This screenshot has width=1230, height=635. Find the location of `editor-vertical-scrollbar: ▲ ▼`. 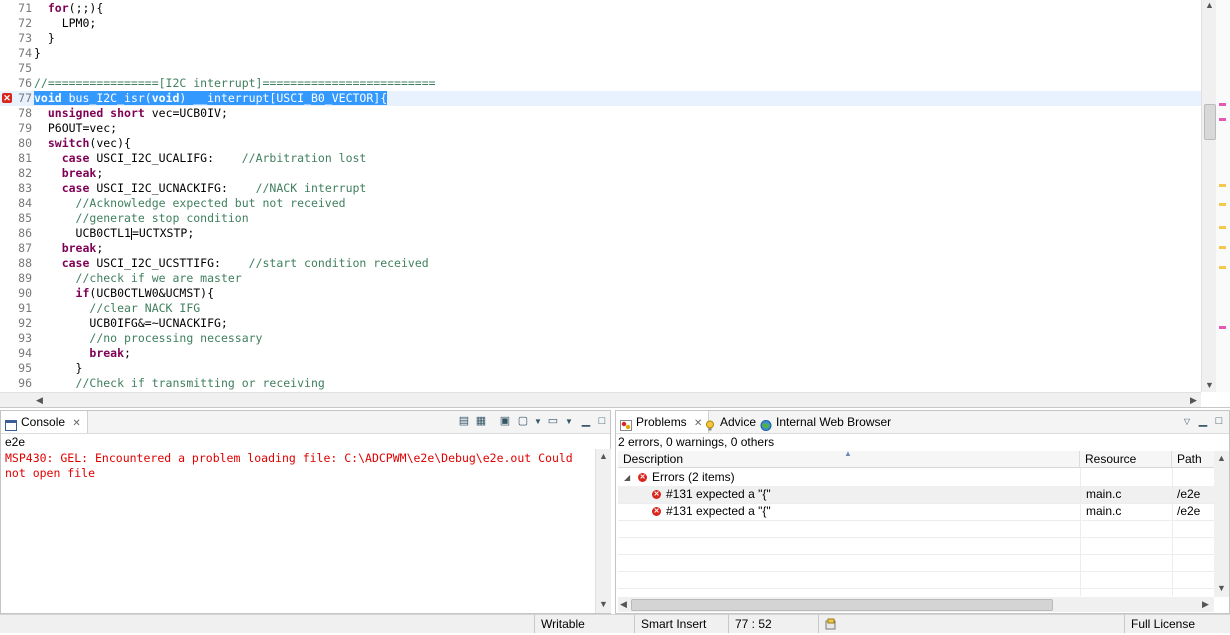

editor-vertical-scrollbar: ▲ ▼ is located at coordinates (1209, 196).